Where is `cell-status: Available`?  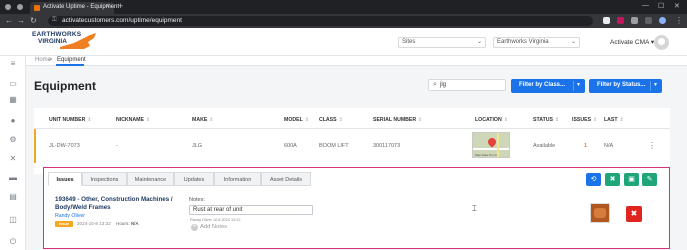
cell-status: Available is located at coordinates (544, 146).